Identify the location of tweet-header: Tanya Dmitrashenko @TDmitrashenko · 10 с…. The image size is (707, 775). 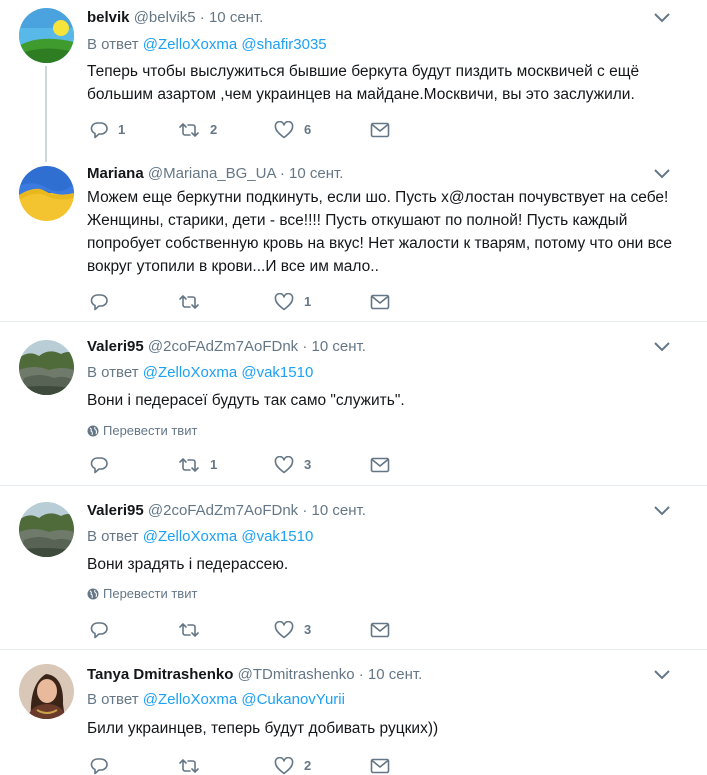
(254, 675).